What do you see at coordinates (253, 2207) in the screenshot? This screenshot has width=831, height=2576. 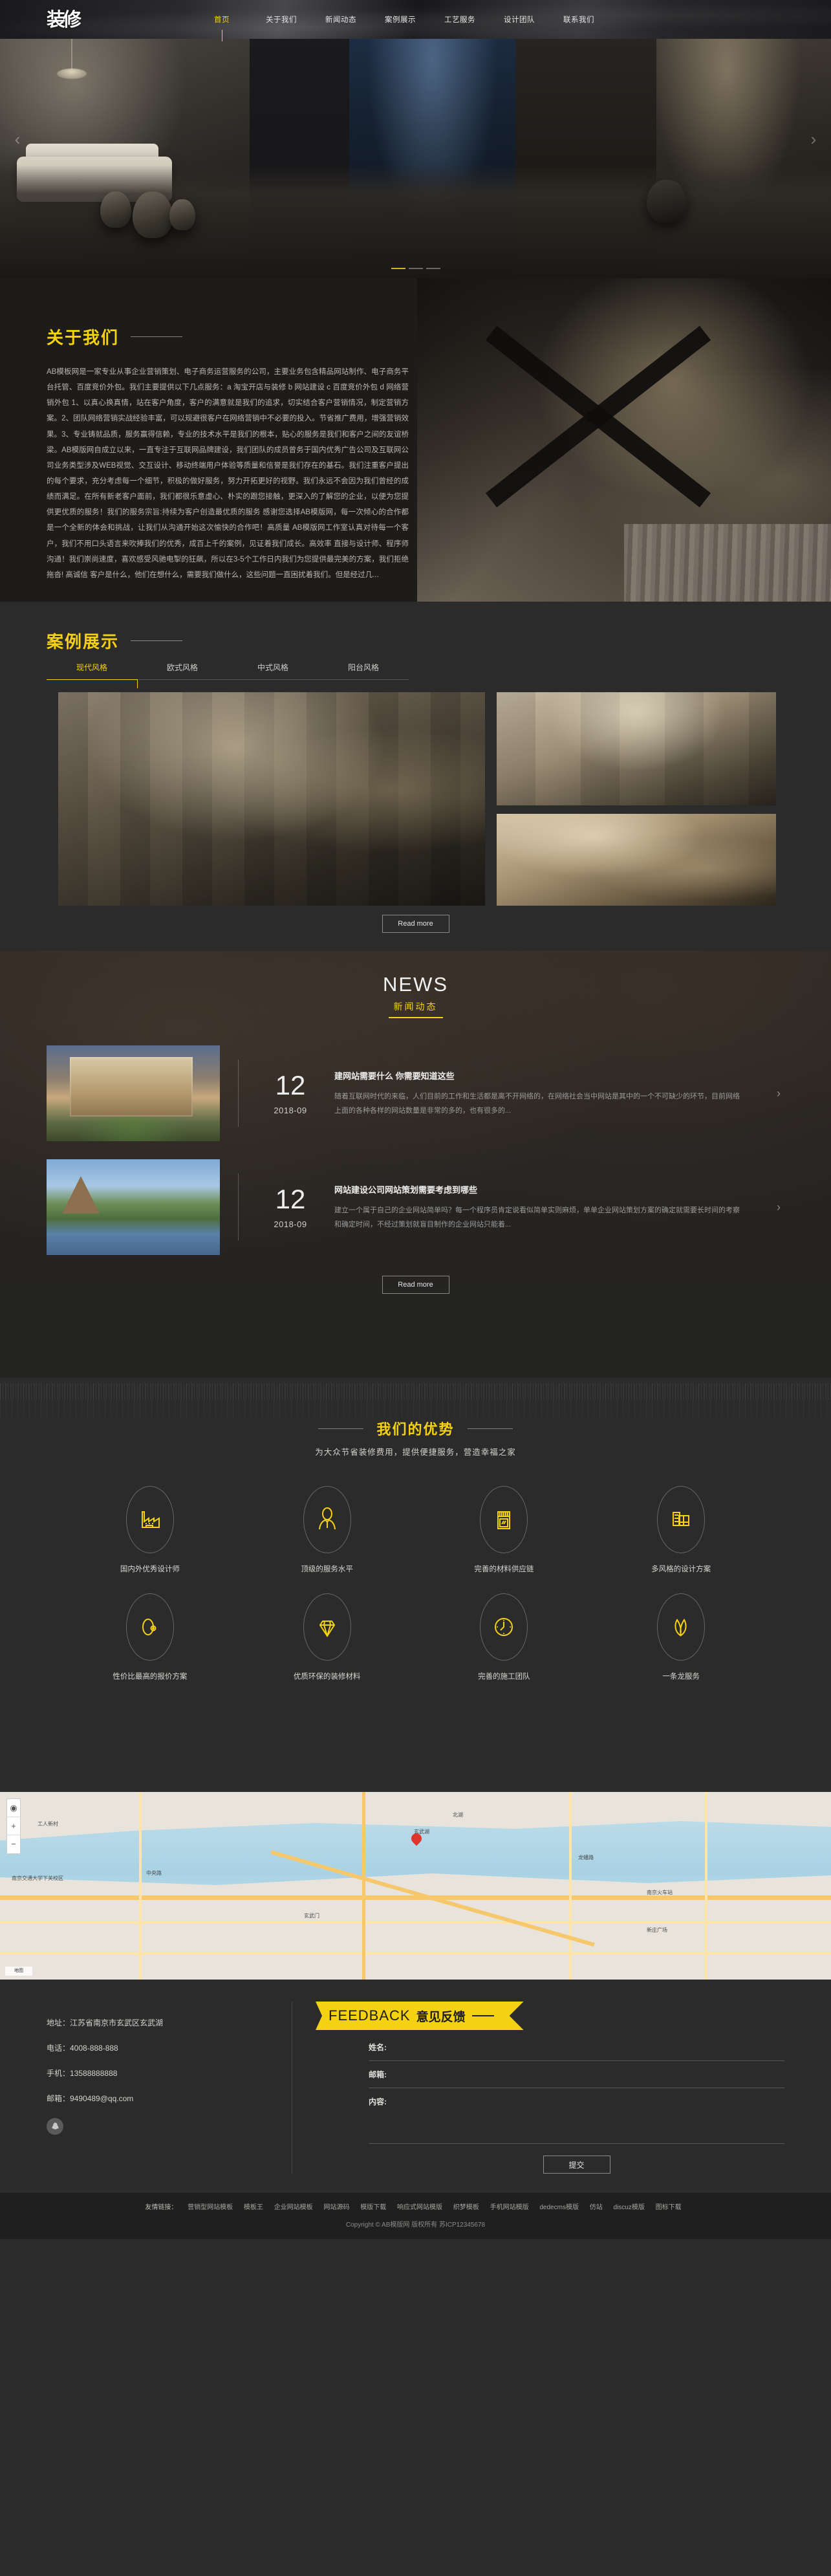 I see `friend-link: 模板王` at bounding box center [253, 2207].